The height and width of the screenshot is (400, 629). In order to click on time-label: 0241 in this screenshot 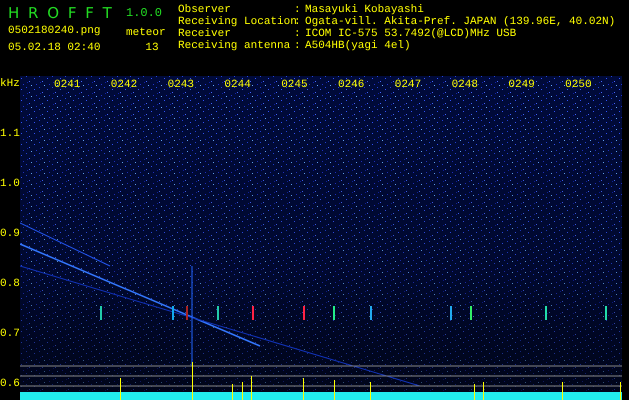, I will do `click(68, 85)`.